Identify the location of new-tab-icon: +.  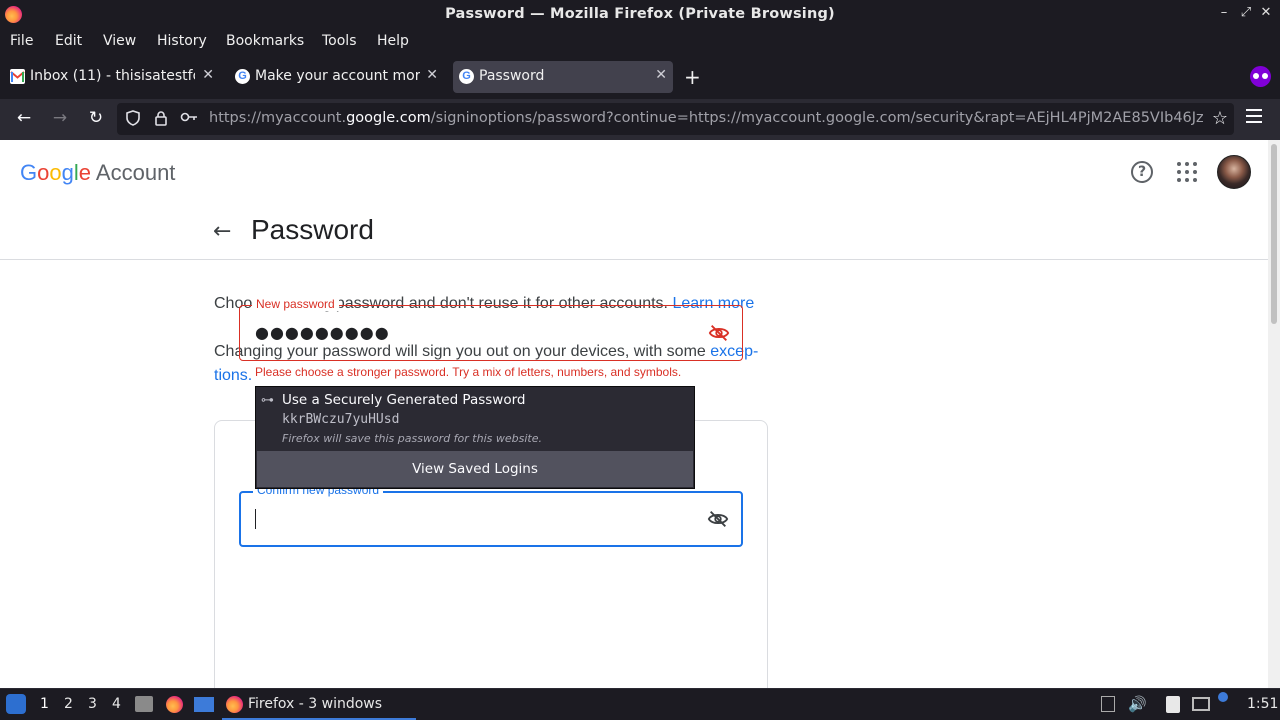
(692, 77).